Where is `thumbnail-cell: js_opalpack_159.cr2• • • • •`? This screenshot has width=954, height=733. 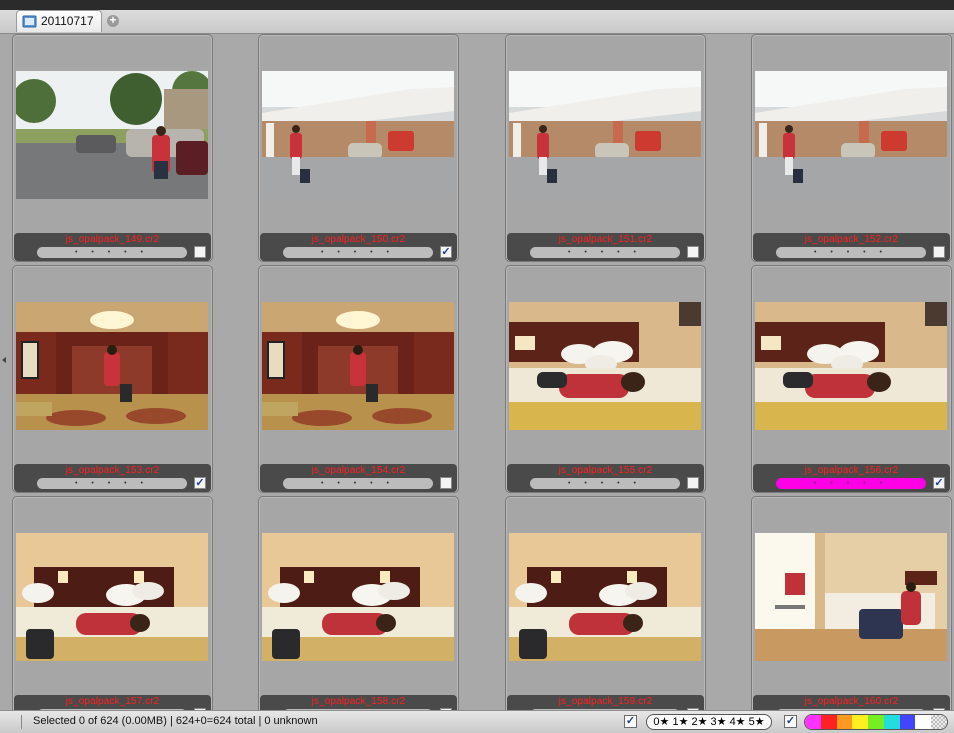 thumbnail-cell: js_opalpack_159.cr2• • • • • is located at coordinates (605, 603).